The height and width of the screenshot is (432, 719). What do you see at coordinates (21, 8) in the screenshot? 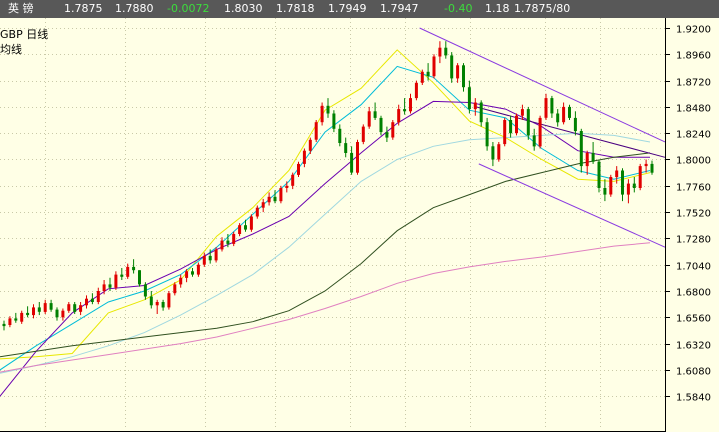
I see `instrument-name: 英 镑` at bounding box center [21, 8].